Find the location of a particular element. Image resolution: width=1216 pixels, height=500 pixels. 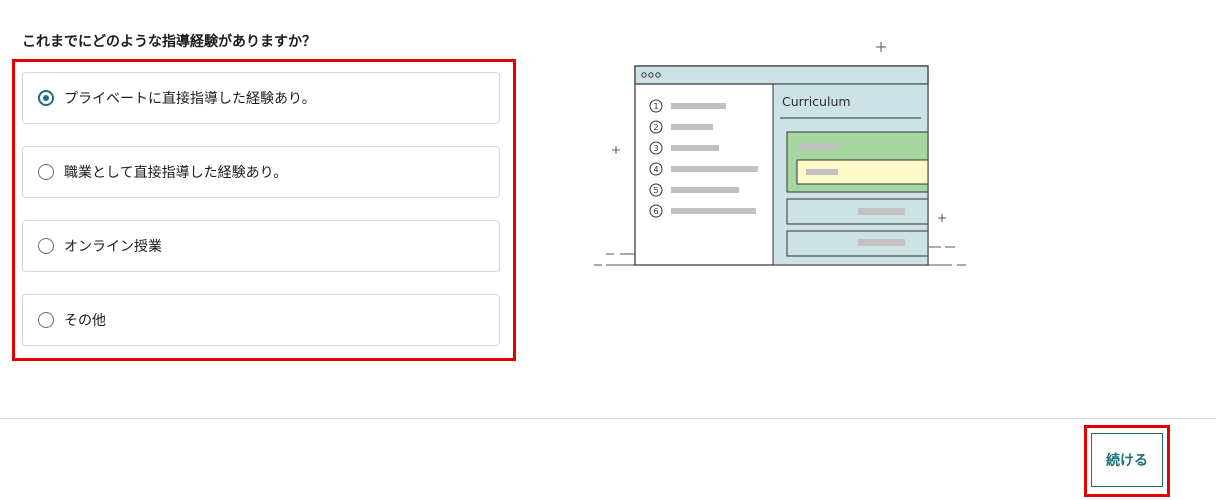

option-private-teaching: プライベートに直接指導した経験あり。 is located at coordinates (261, 98).